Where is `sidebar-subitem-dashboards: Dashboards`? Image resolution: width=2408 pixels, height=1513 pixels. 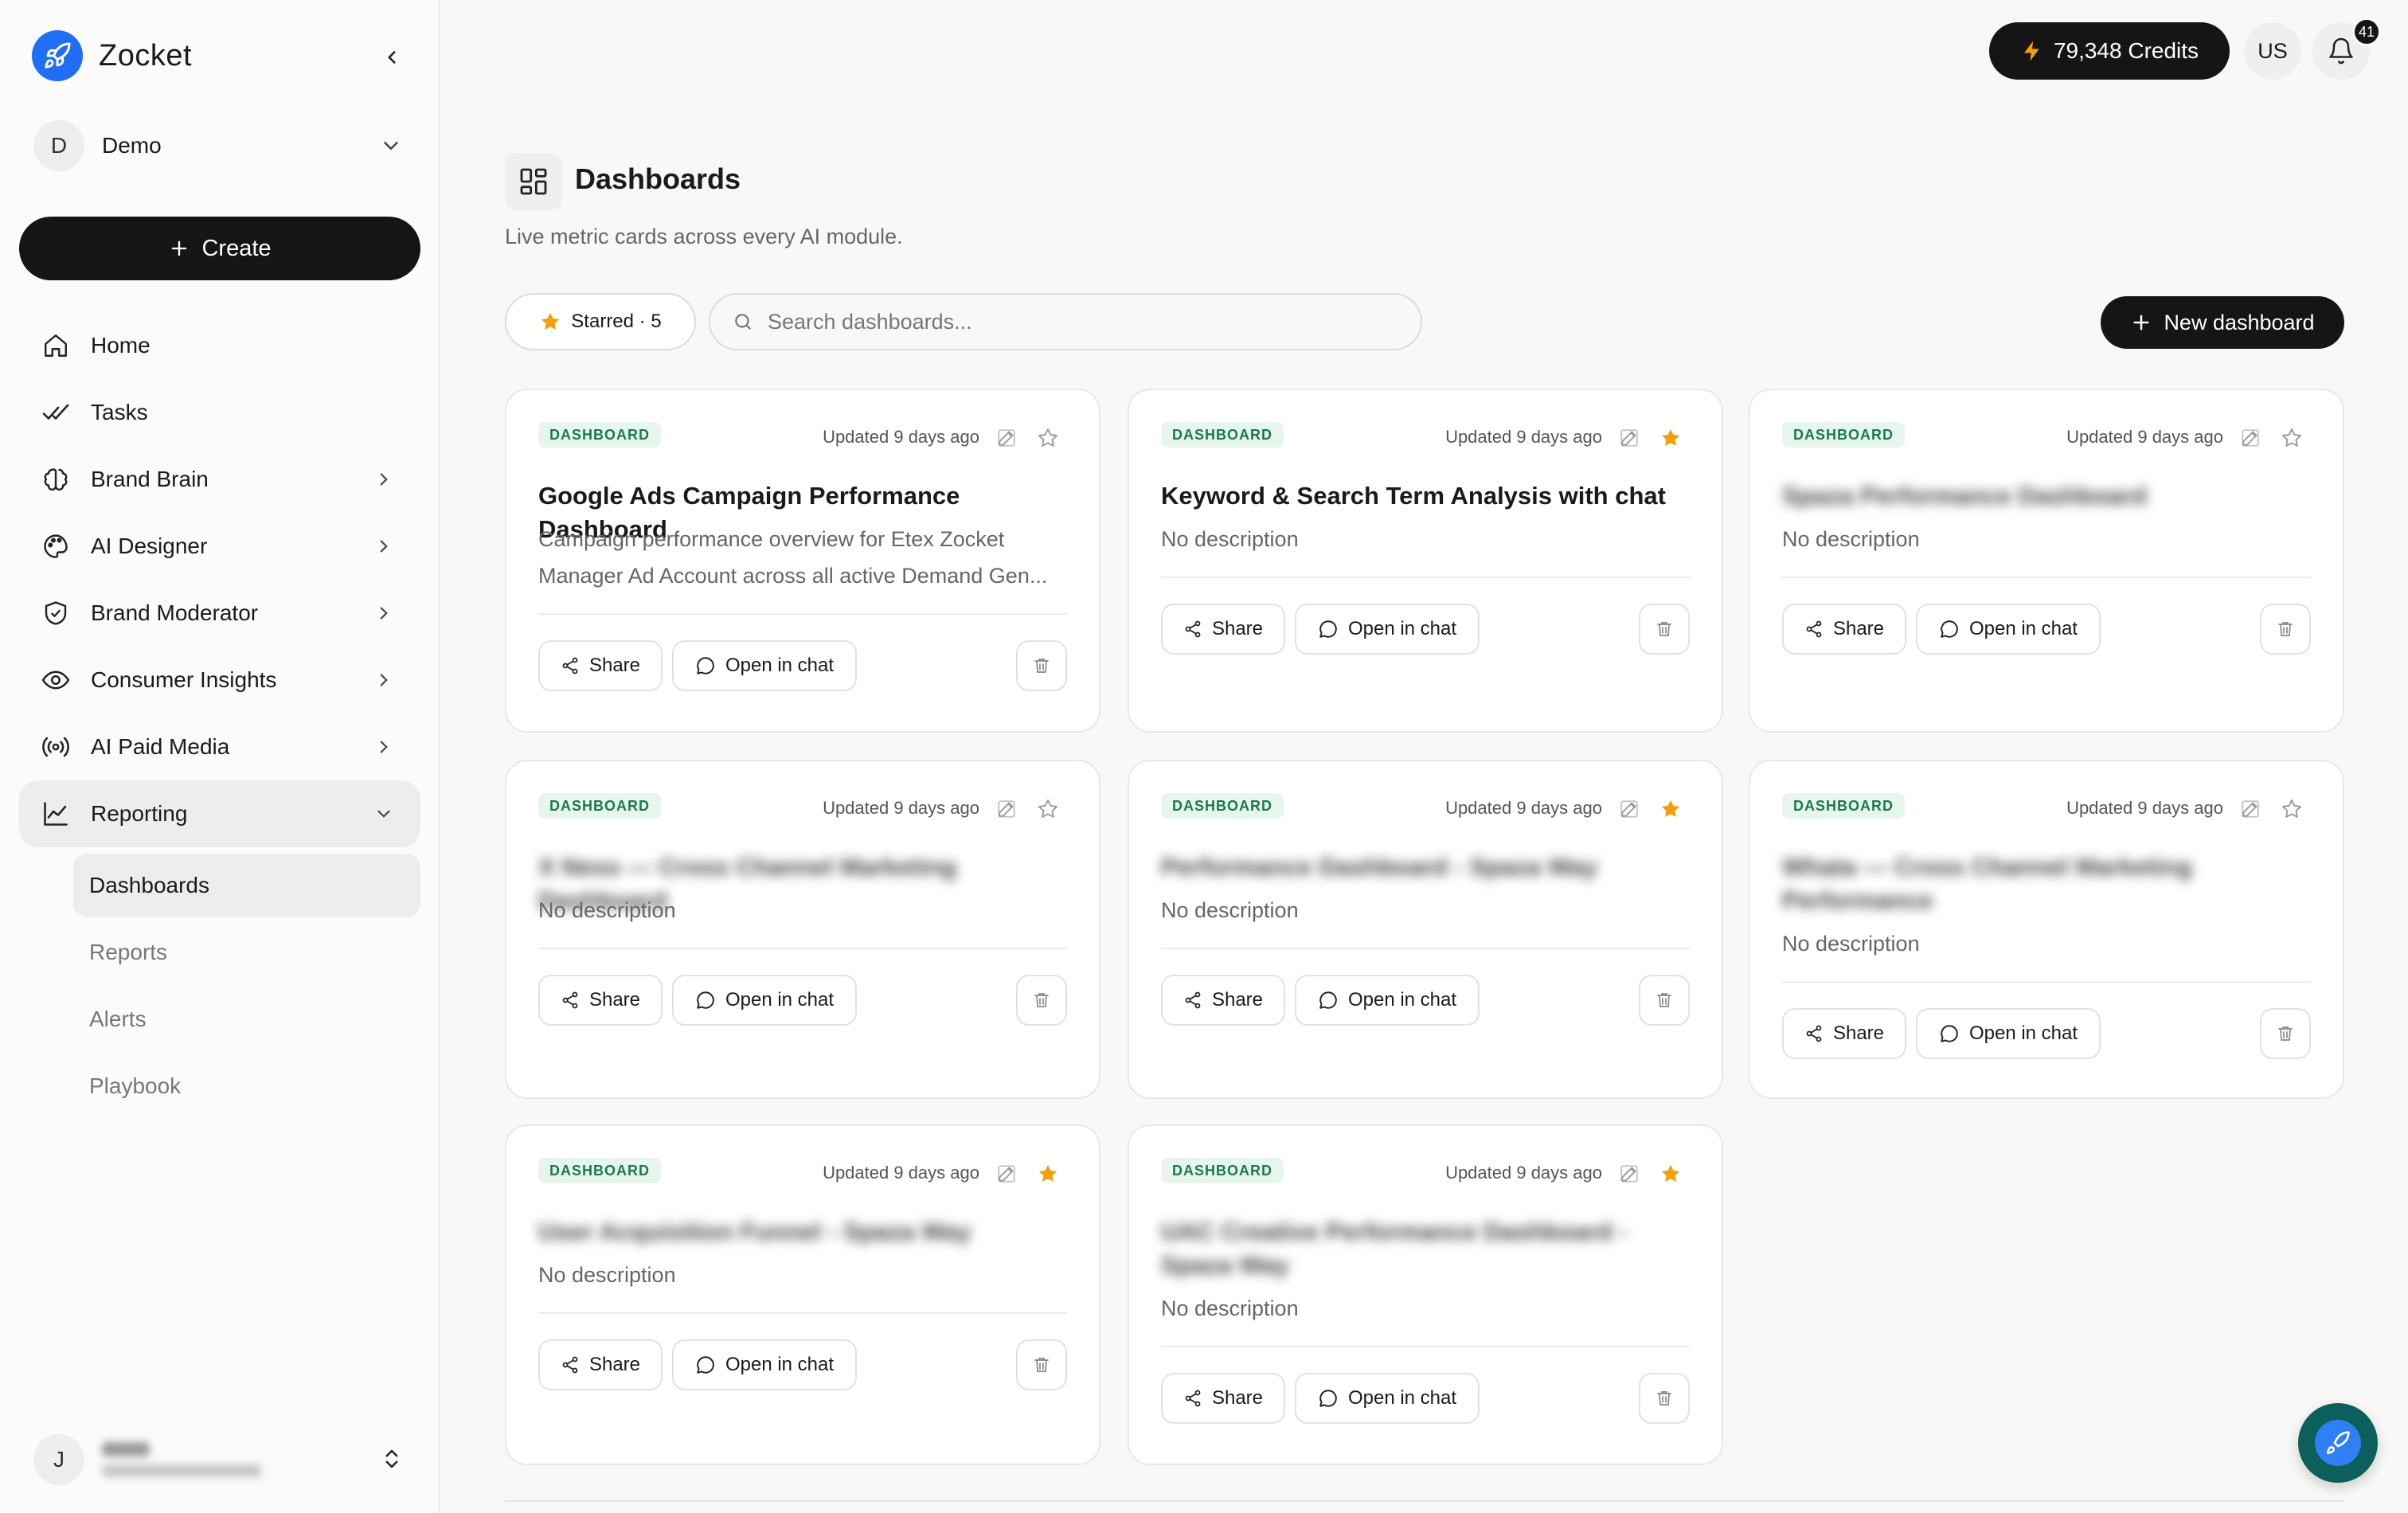 sidebar-subitem-dashboards: Dashboards is located at coordinates (246, 885).